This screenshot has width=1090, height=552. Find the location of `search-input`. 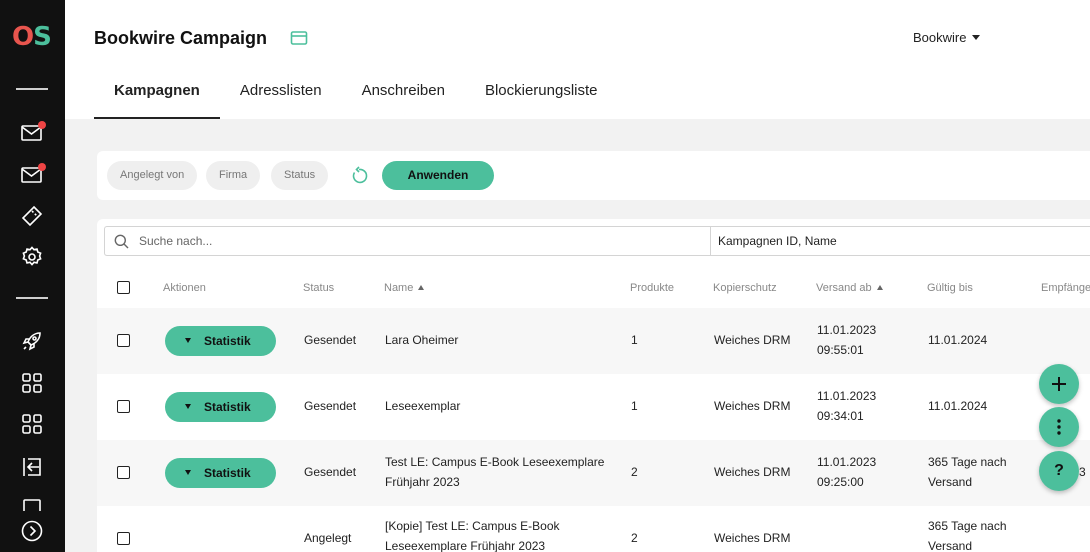

search-input is located at coordinates (419, 241).